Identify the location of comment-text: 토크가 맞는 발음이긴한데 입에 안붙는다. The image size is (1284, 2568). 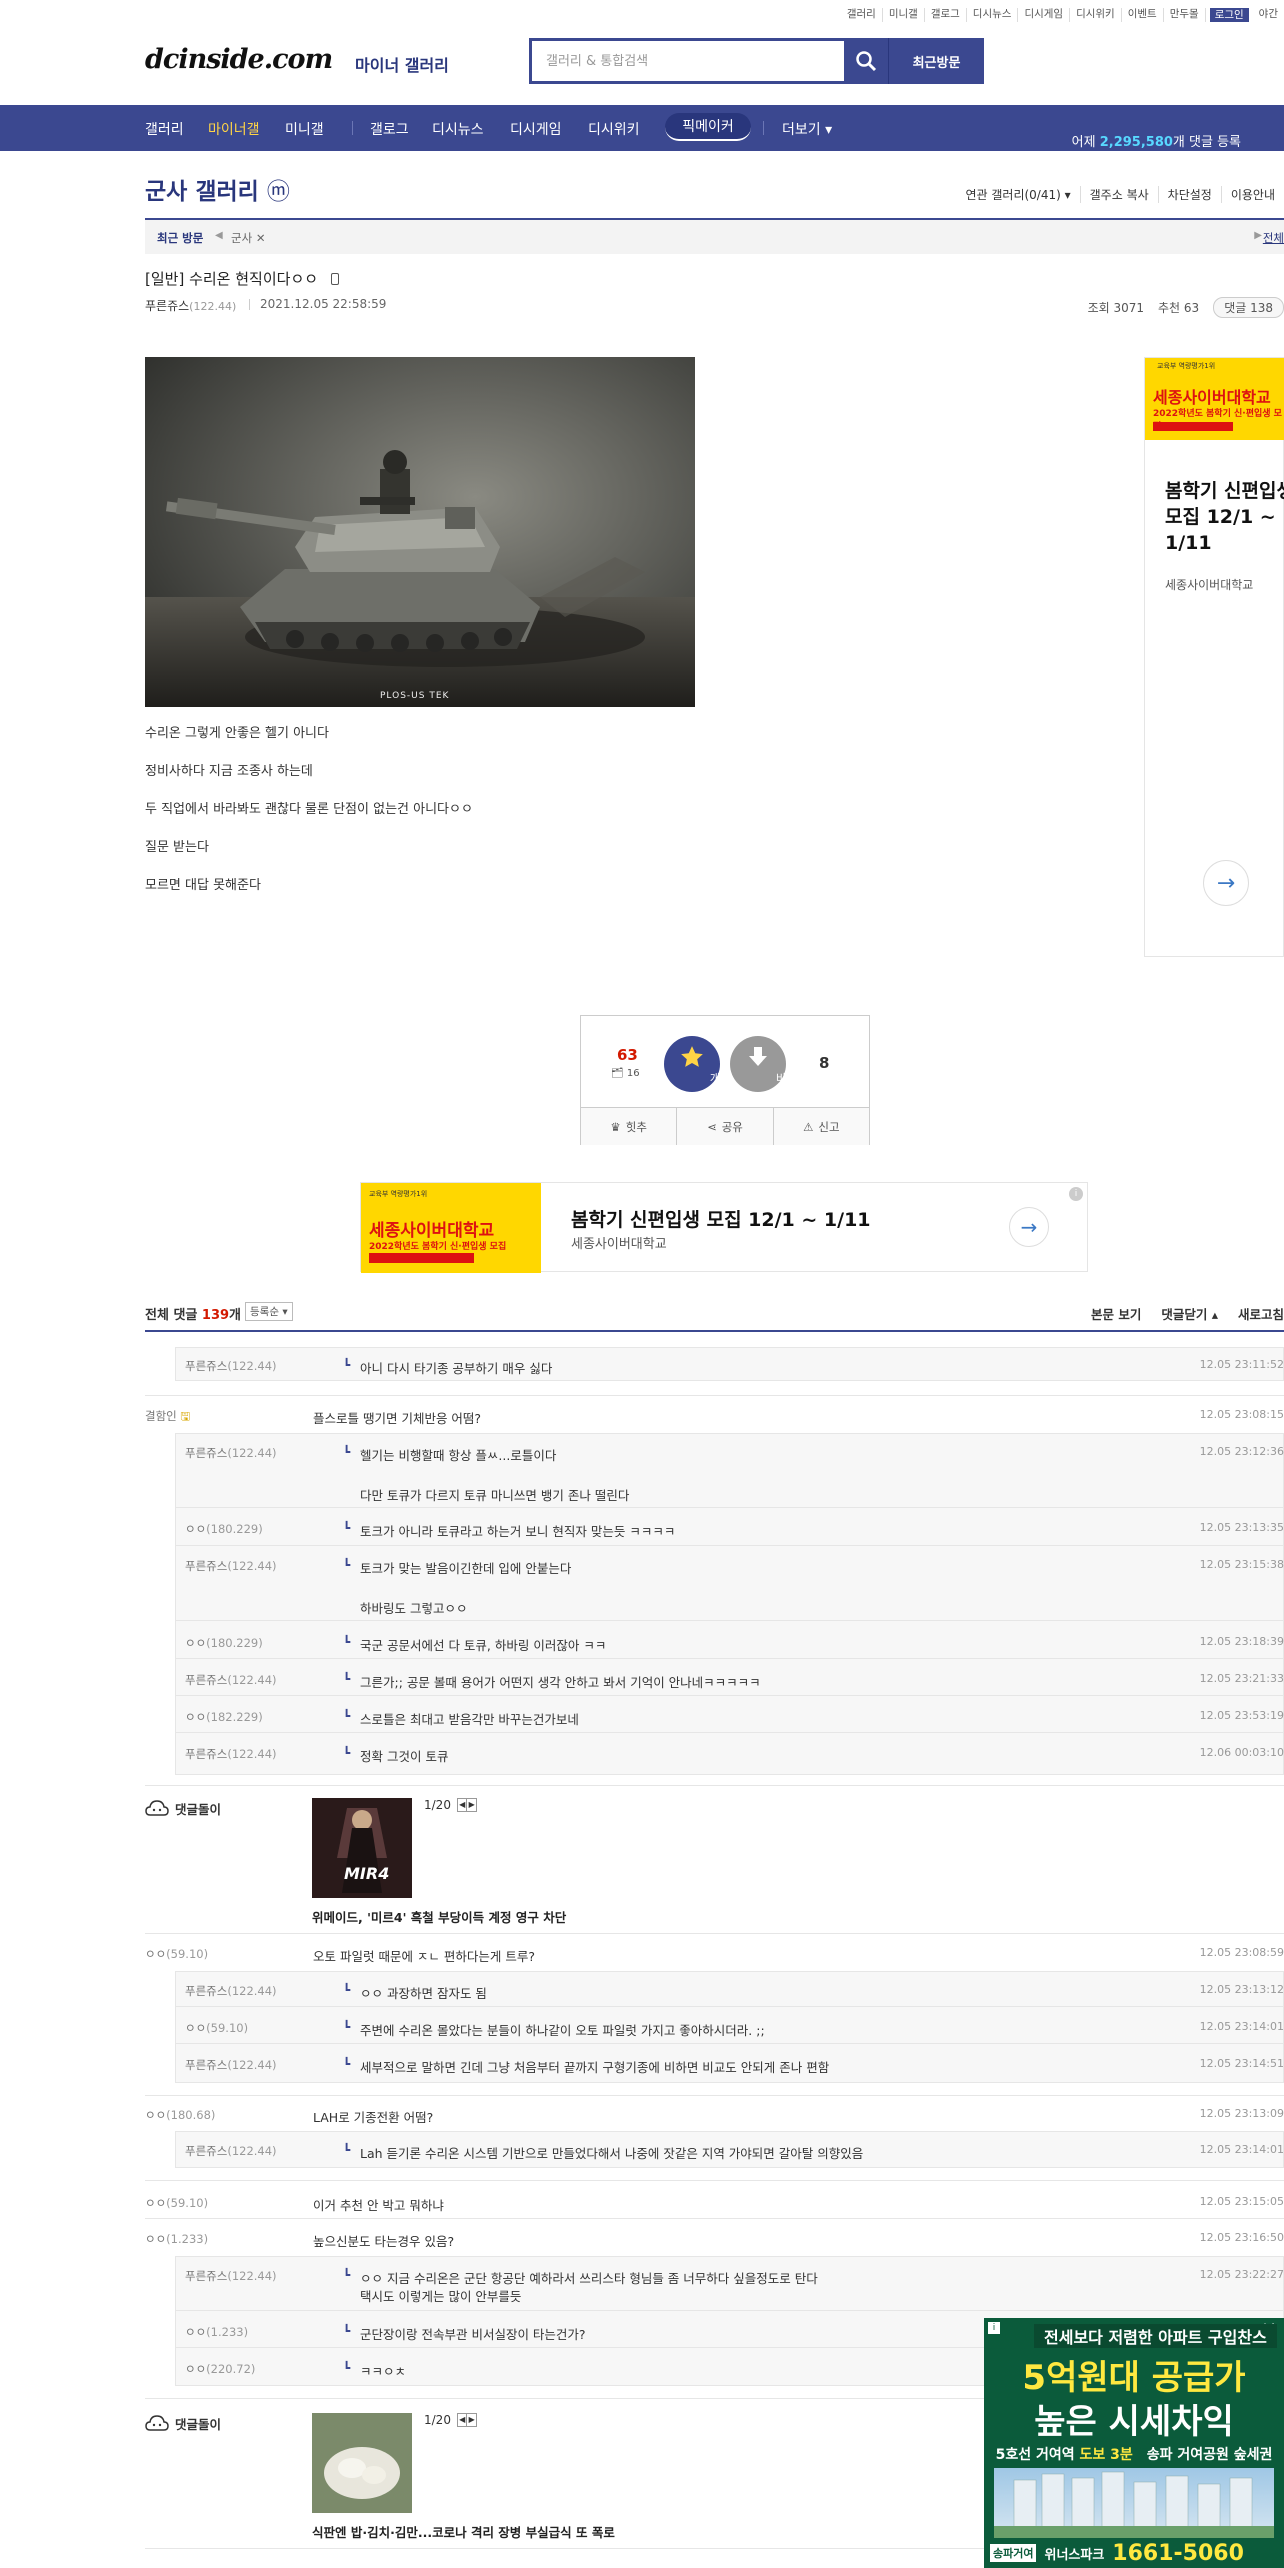
(466, 1568).